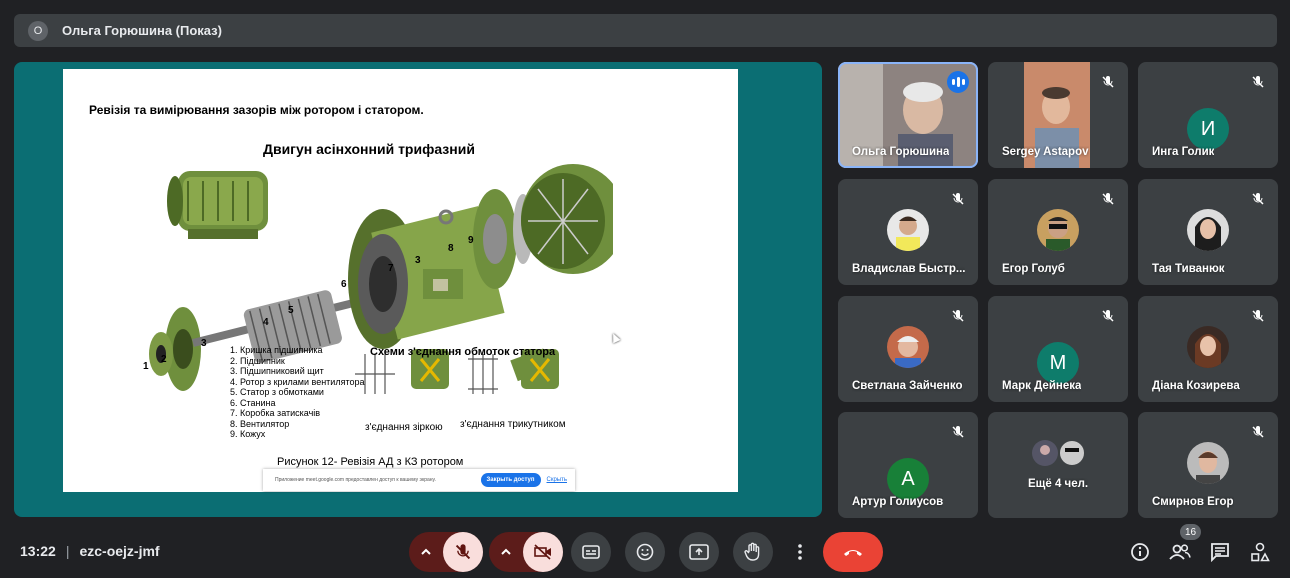 This screenshot has height=578, width=1290. I want to click on people-icon, so click(1180, 552).